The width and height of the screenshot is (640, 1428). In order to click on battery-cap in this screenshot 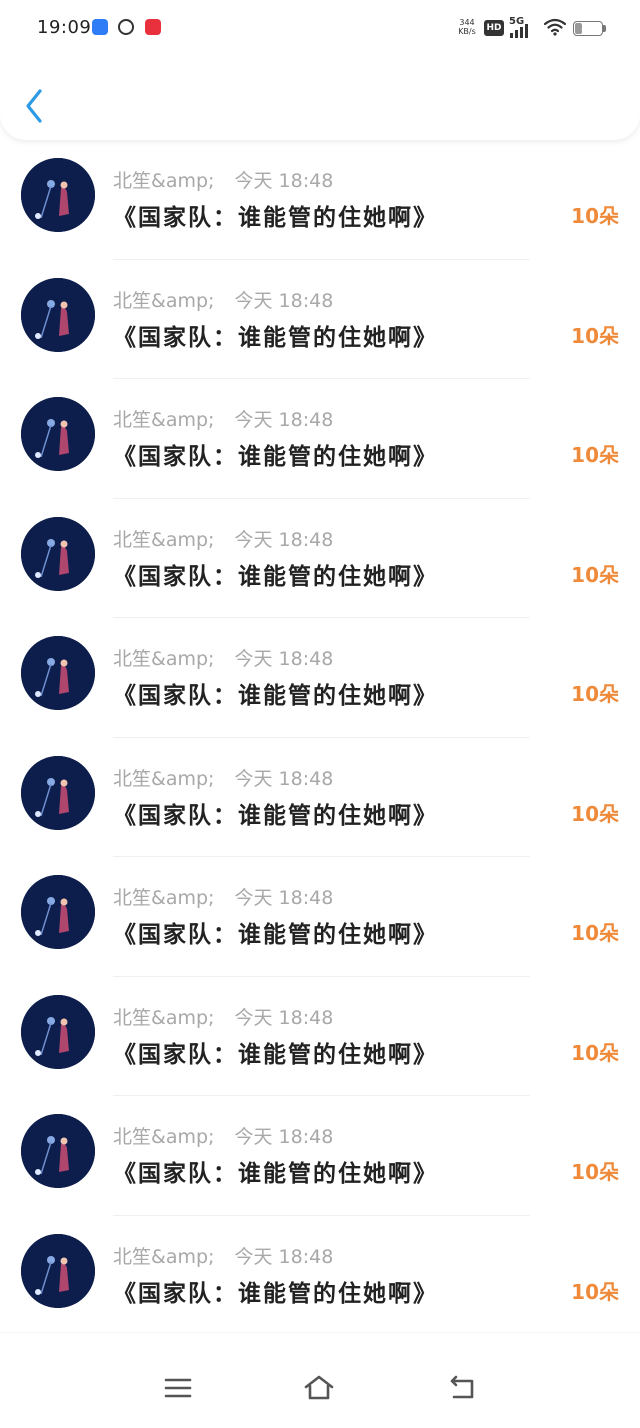, I will do `click(604, 28)`.